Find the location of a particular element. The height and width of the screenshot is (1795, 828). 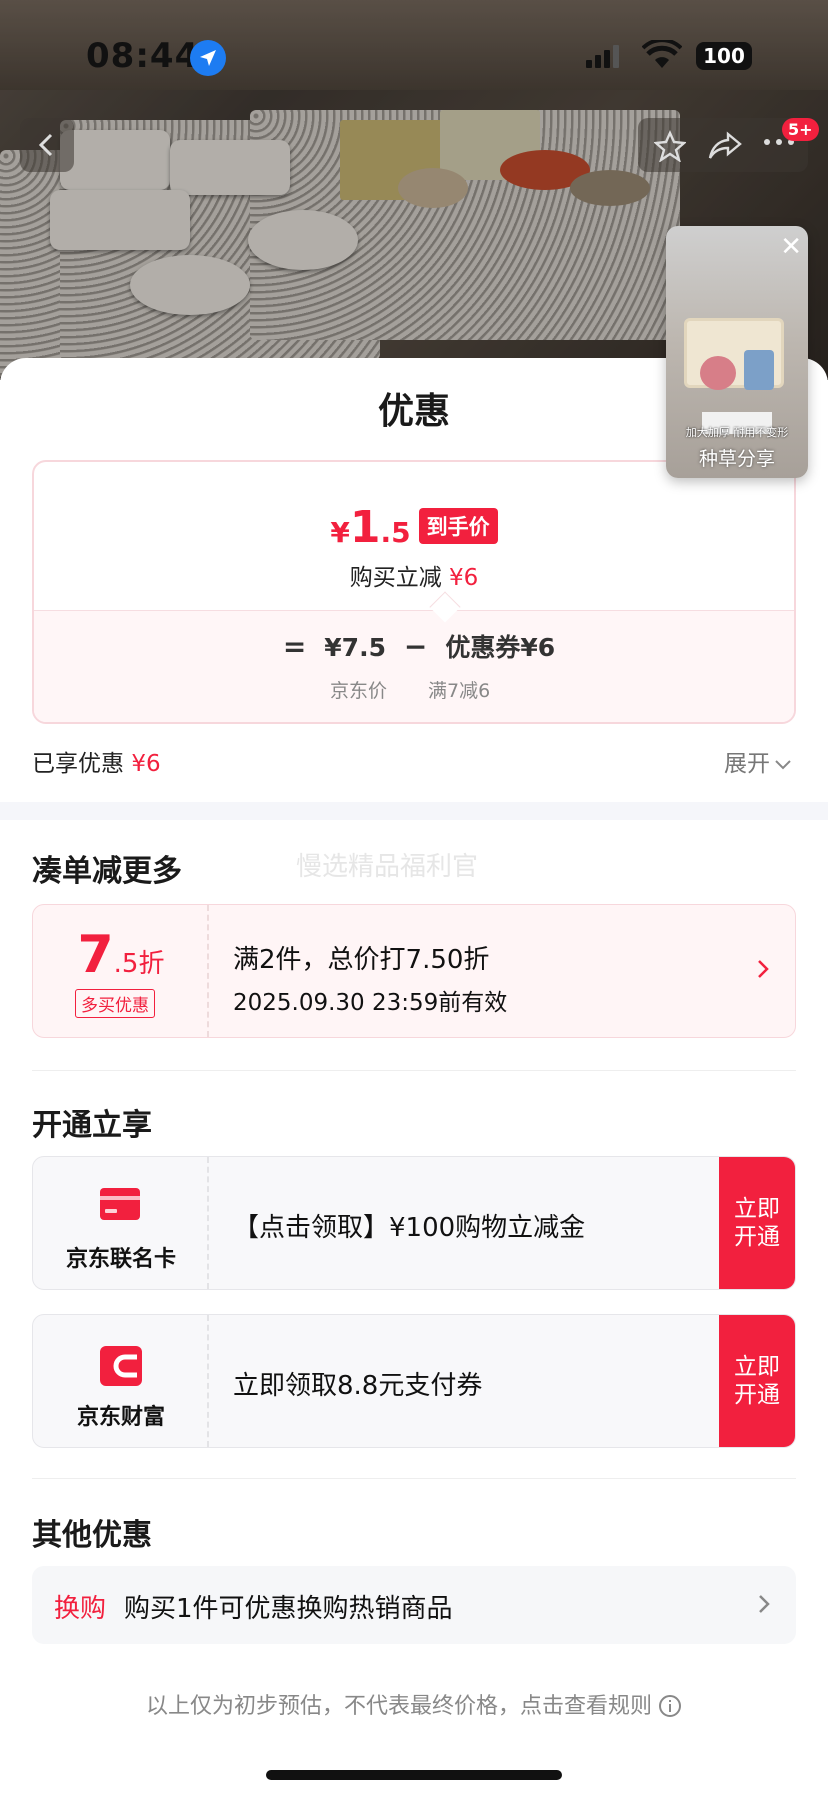

enjoyed-label: 已享优惠 is located at coordinates (78, 764).